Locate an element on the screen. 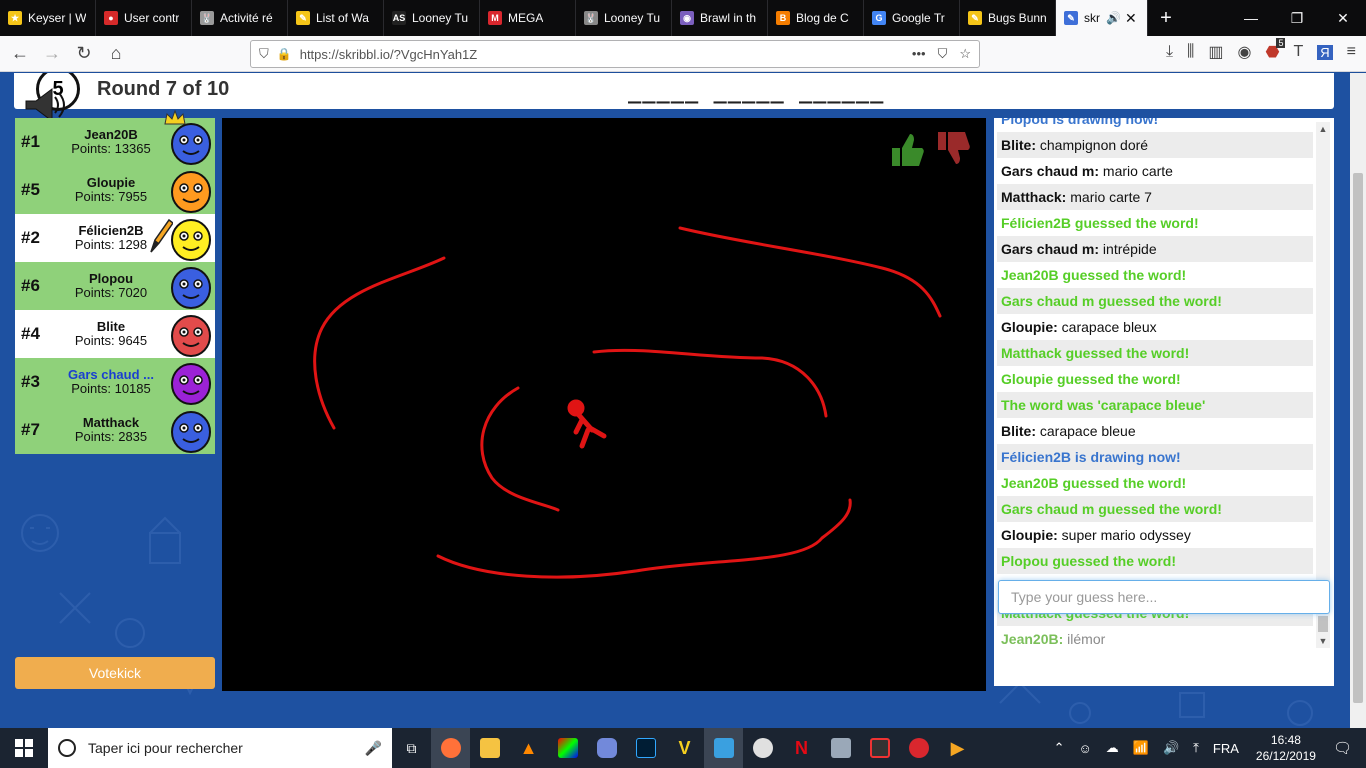 Image resolution: width=1366 pixels, height=768 pixels. lock-icon: 🔒 is located at coordinates (284, 54).